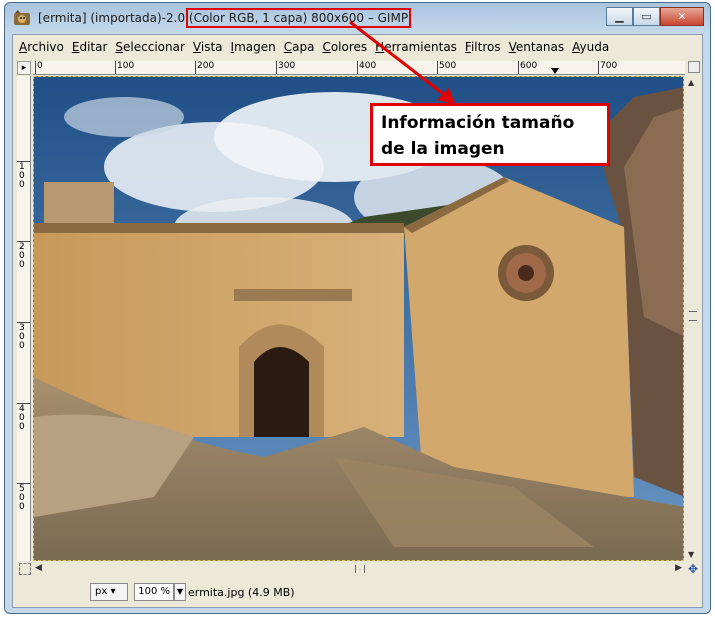  I want to click on ruler-label: 600, so click(529, 66).